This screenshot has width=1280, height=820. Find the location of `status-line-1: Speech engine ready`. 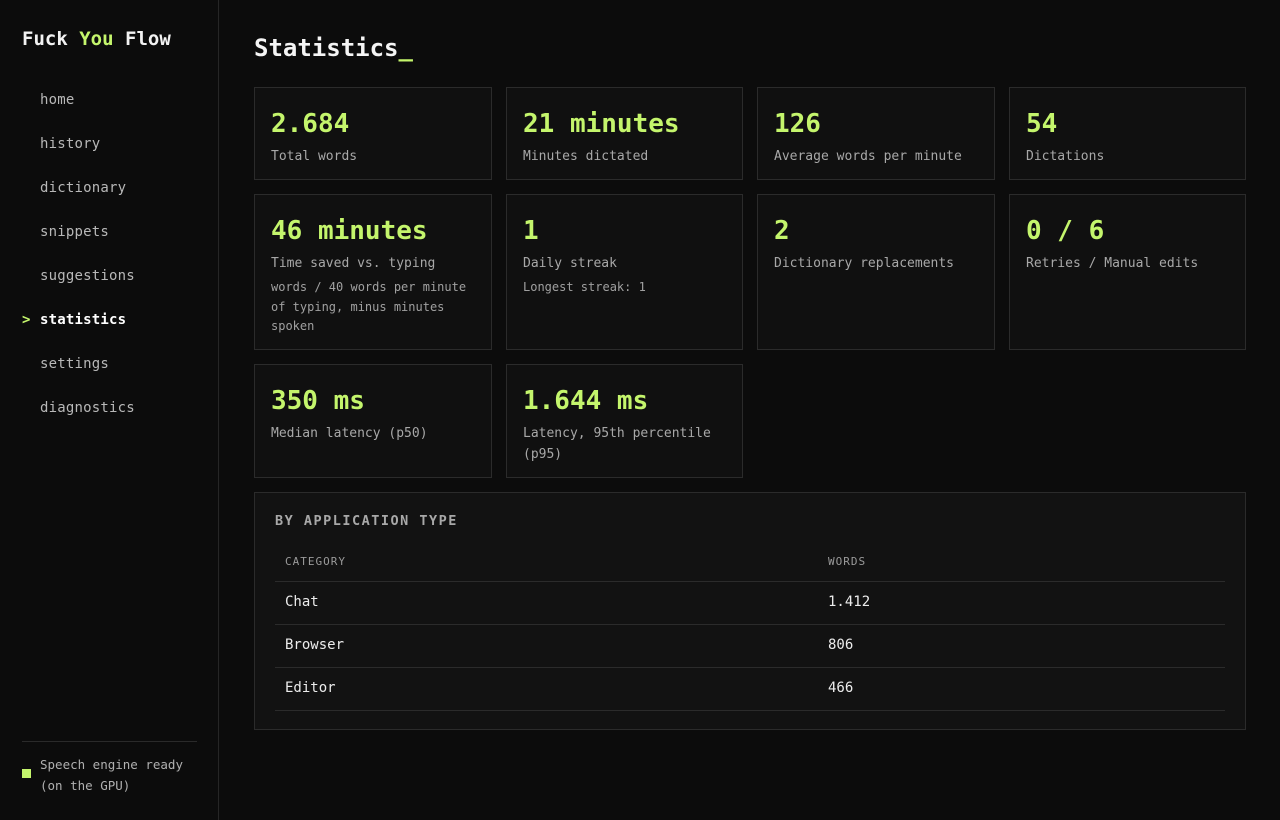

status-line-1: Speech engine ready is located at coordinates (111, 764).